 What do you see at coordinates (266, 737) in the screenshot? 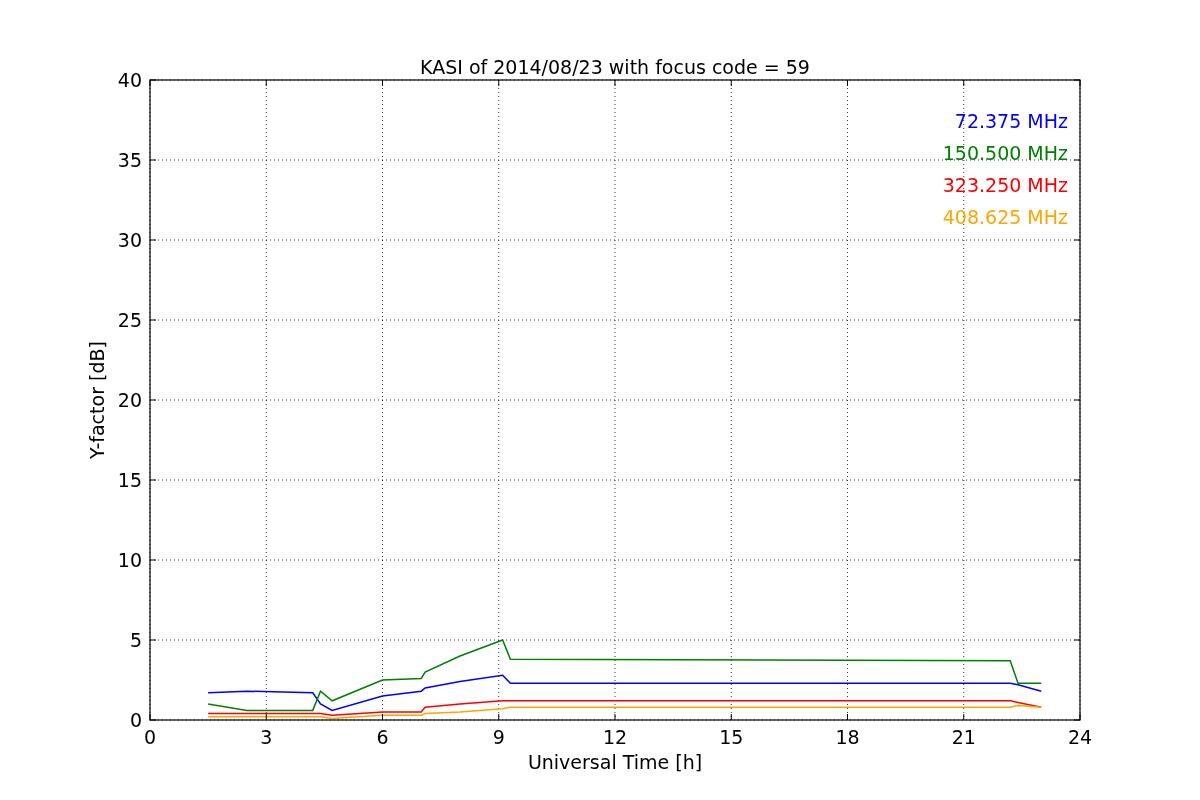
I see `x-tick-label: 3` at bounding box center [266, 737].